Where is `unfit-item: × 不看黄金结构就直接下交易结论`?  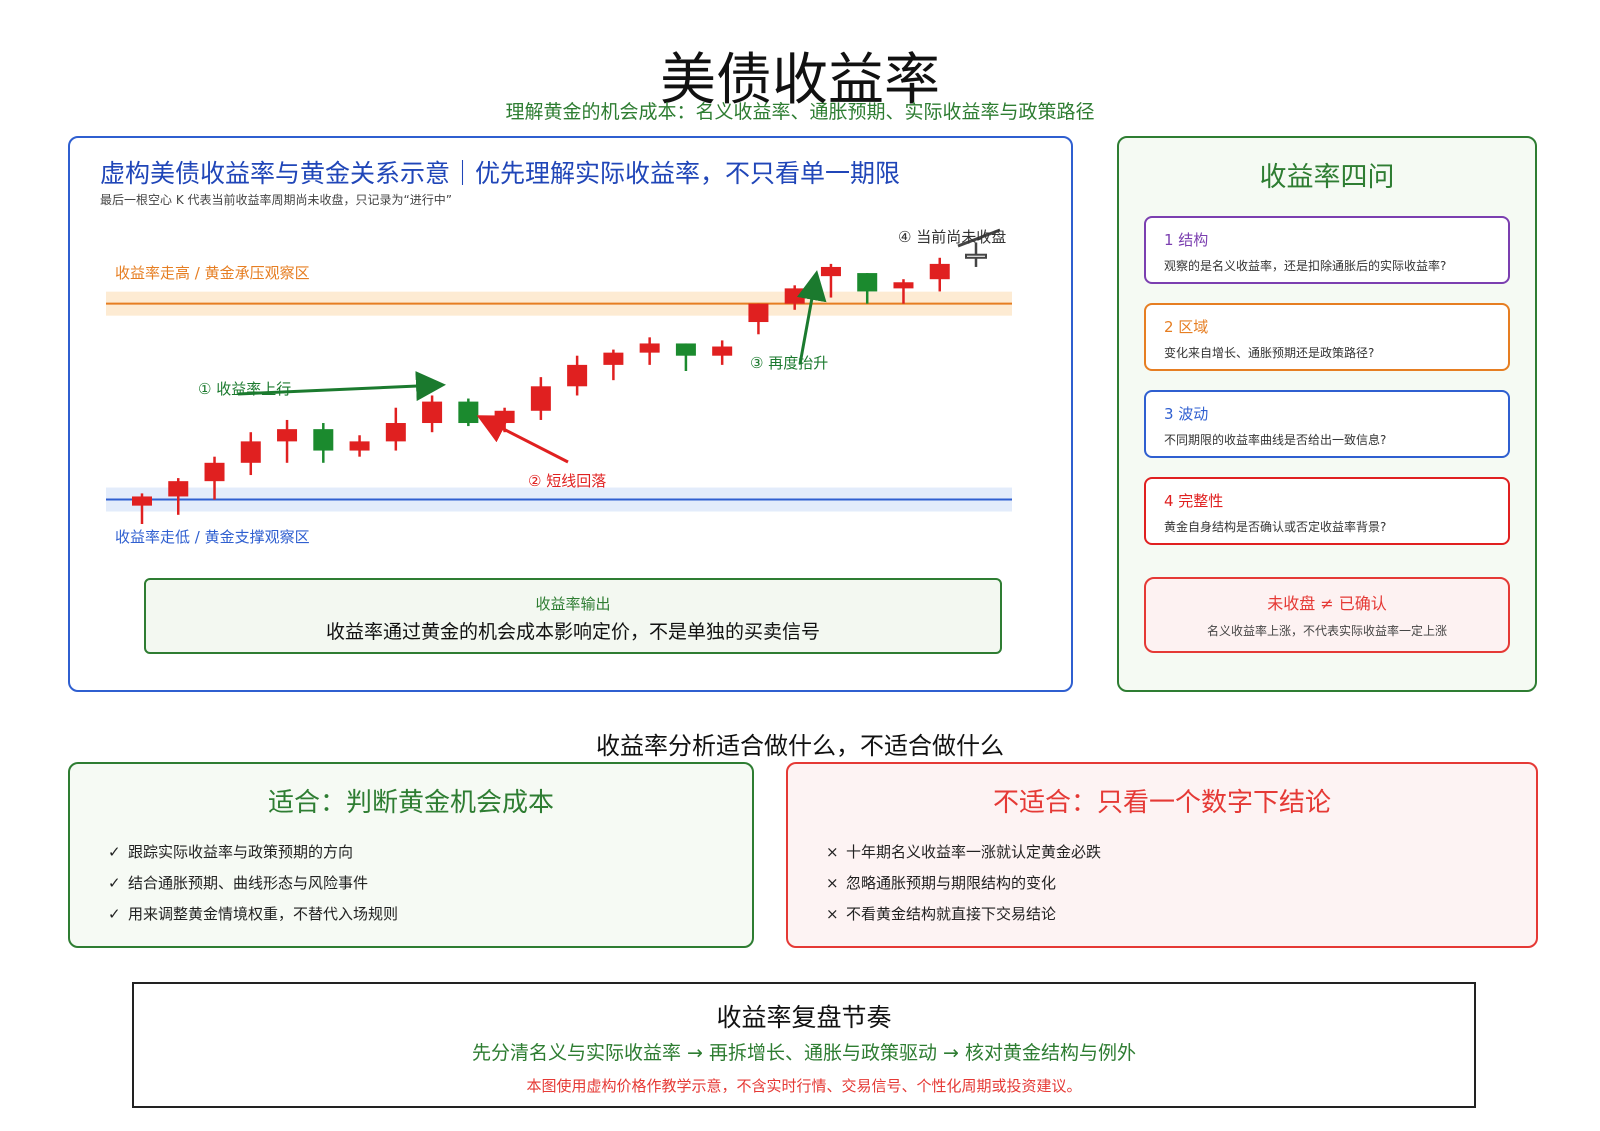 unfit-item: × 不看黄金结构就直接下交易结论 is located at coordinates (941, 914).